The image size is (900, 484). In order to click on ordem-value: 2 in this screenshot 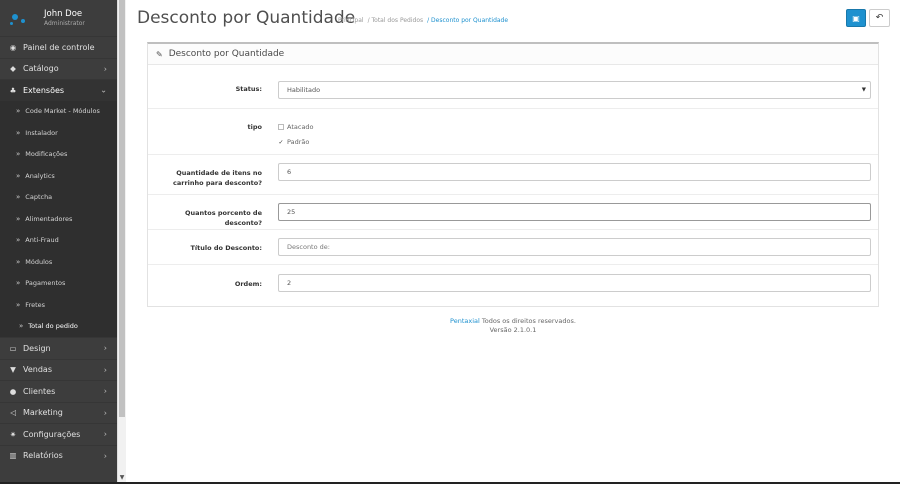, I will do `click(289, 283)`.